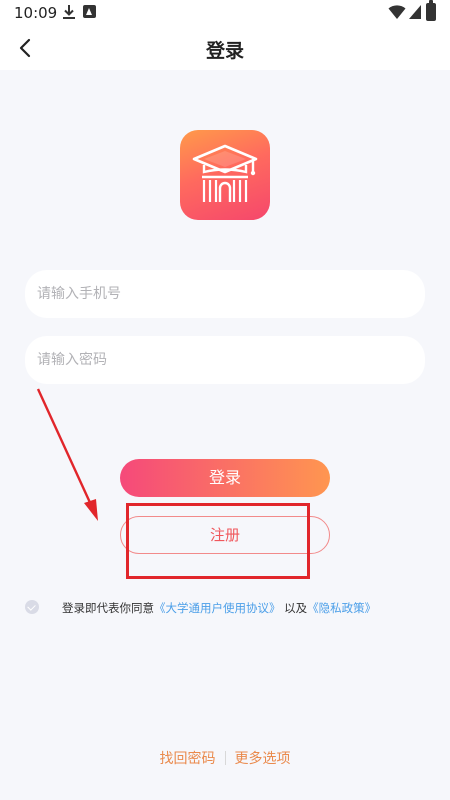 The width and height of the screenshot is (450, 800). Describe the element at coordinates (224, 51) in the screenshot. I see `page-title: 登录` at that location.